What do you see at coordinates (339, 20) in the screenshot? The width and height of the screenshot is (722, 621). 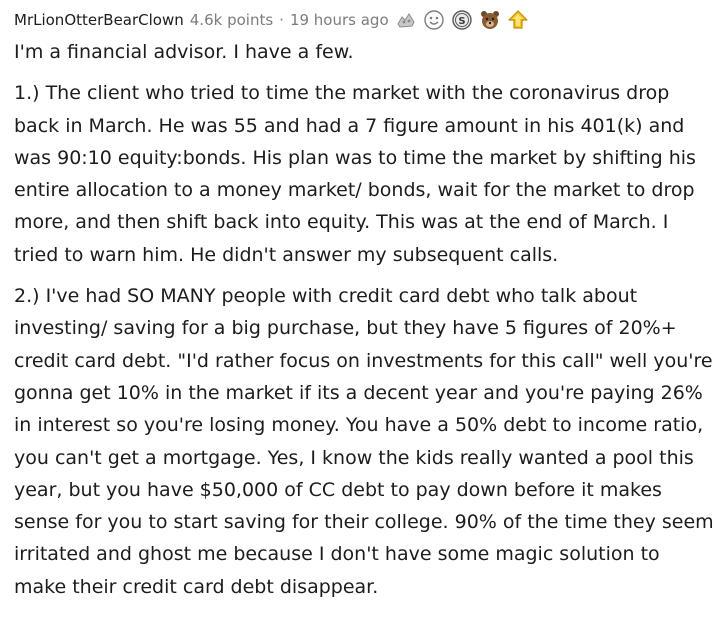 I see `comment-timestamp: 19 hours ago` at bounding box center [339, 20].